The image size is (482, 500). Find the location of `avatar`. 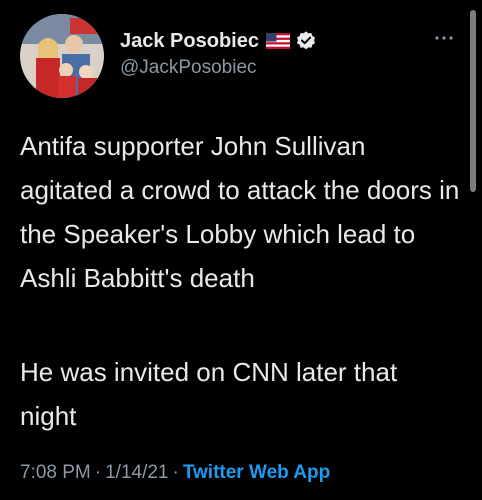

avatar is located at coordinates (62, 56).